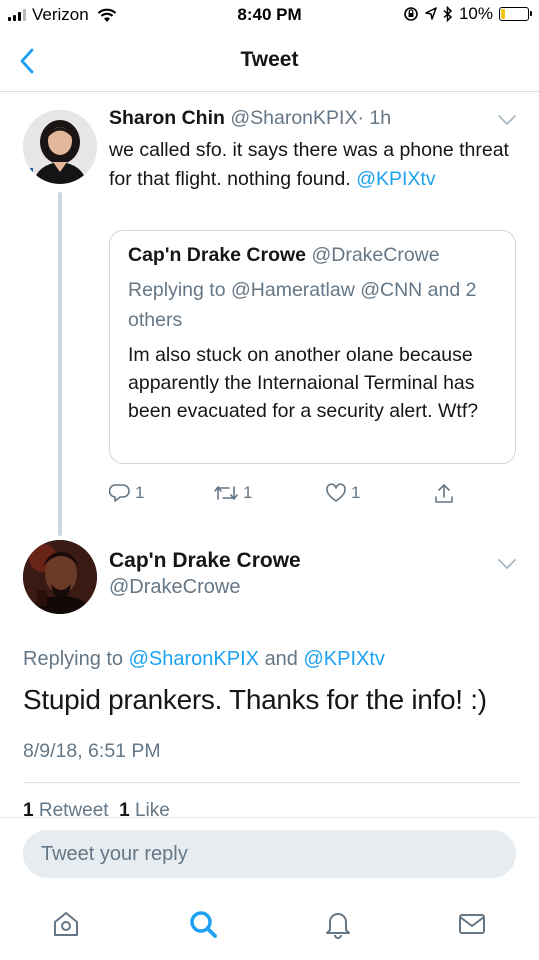 The image size is (539, 960). Describe the element at coordinates (140, 492) in the screenshot. I see `reply-count: 1` at that location.